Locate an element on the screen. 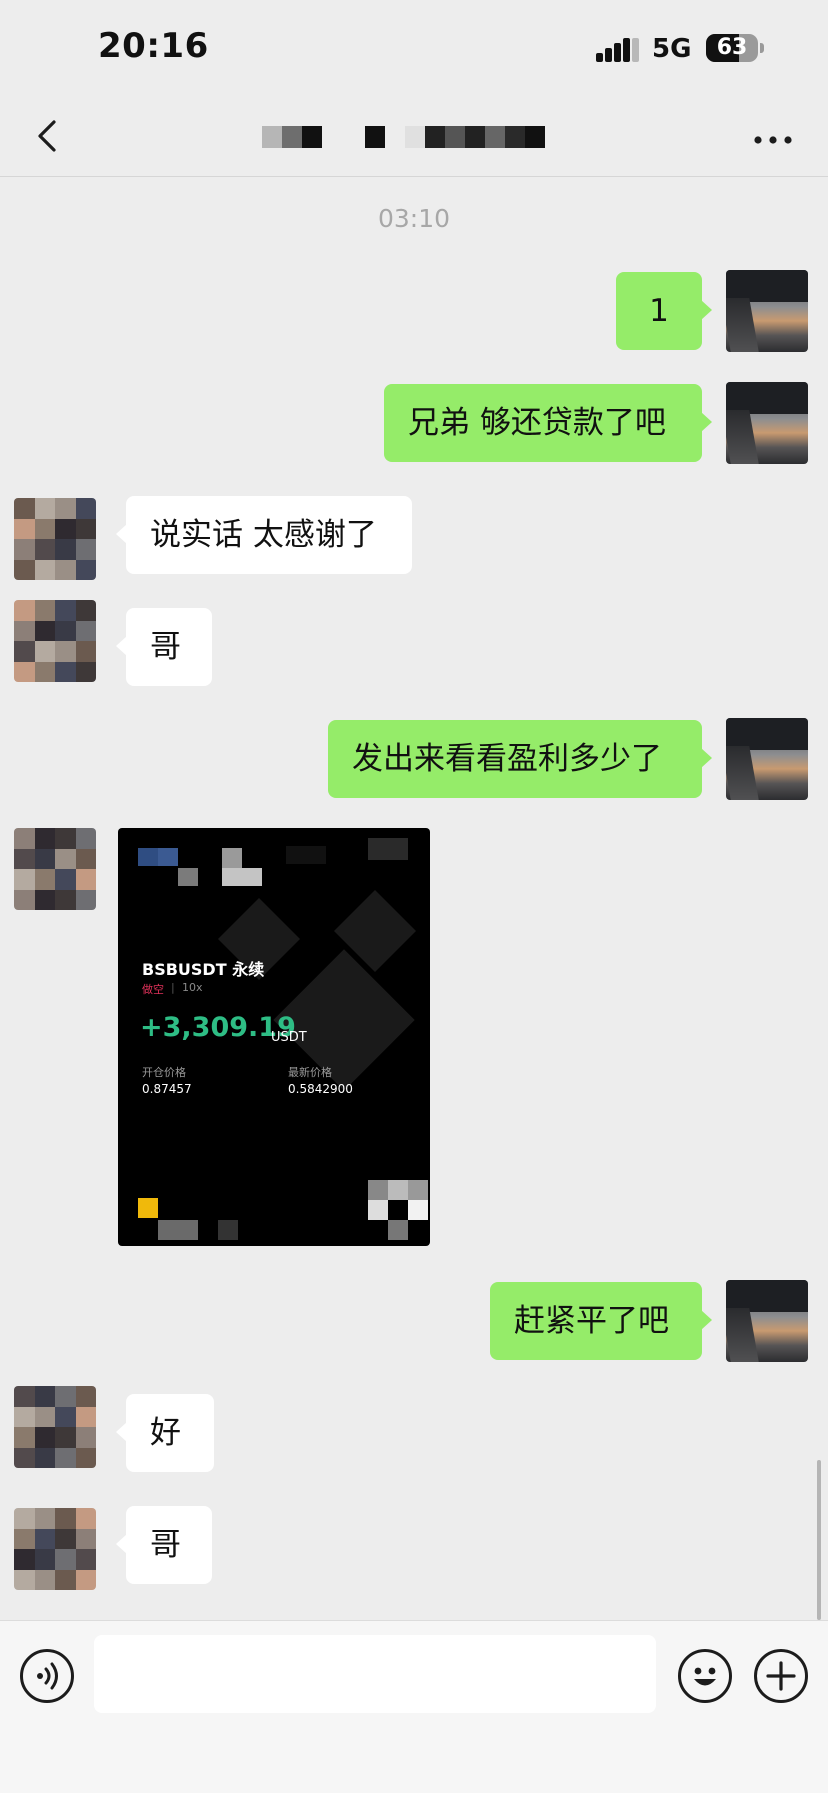 The height and width of the screenshot is (1793, 828). signal-strength-icon is located at coordinates (618, 49).